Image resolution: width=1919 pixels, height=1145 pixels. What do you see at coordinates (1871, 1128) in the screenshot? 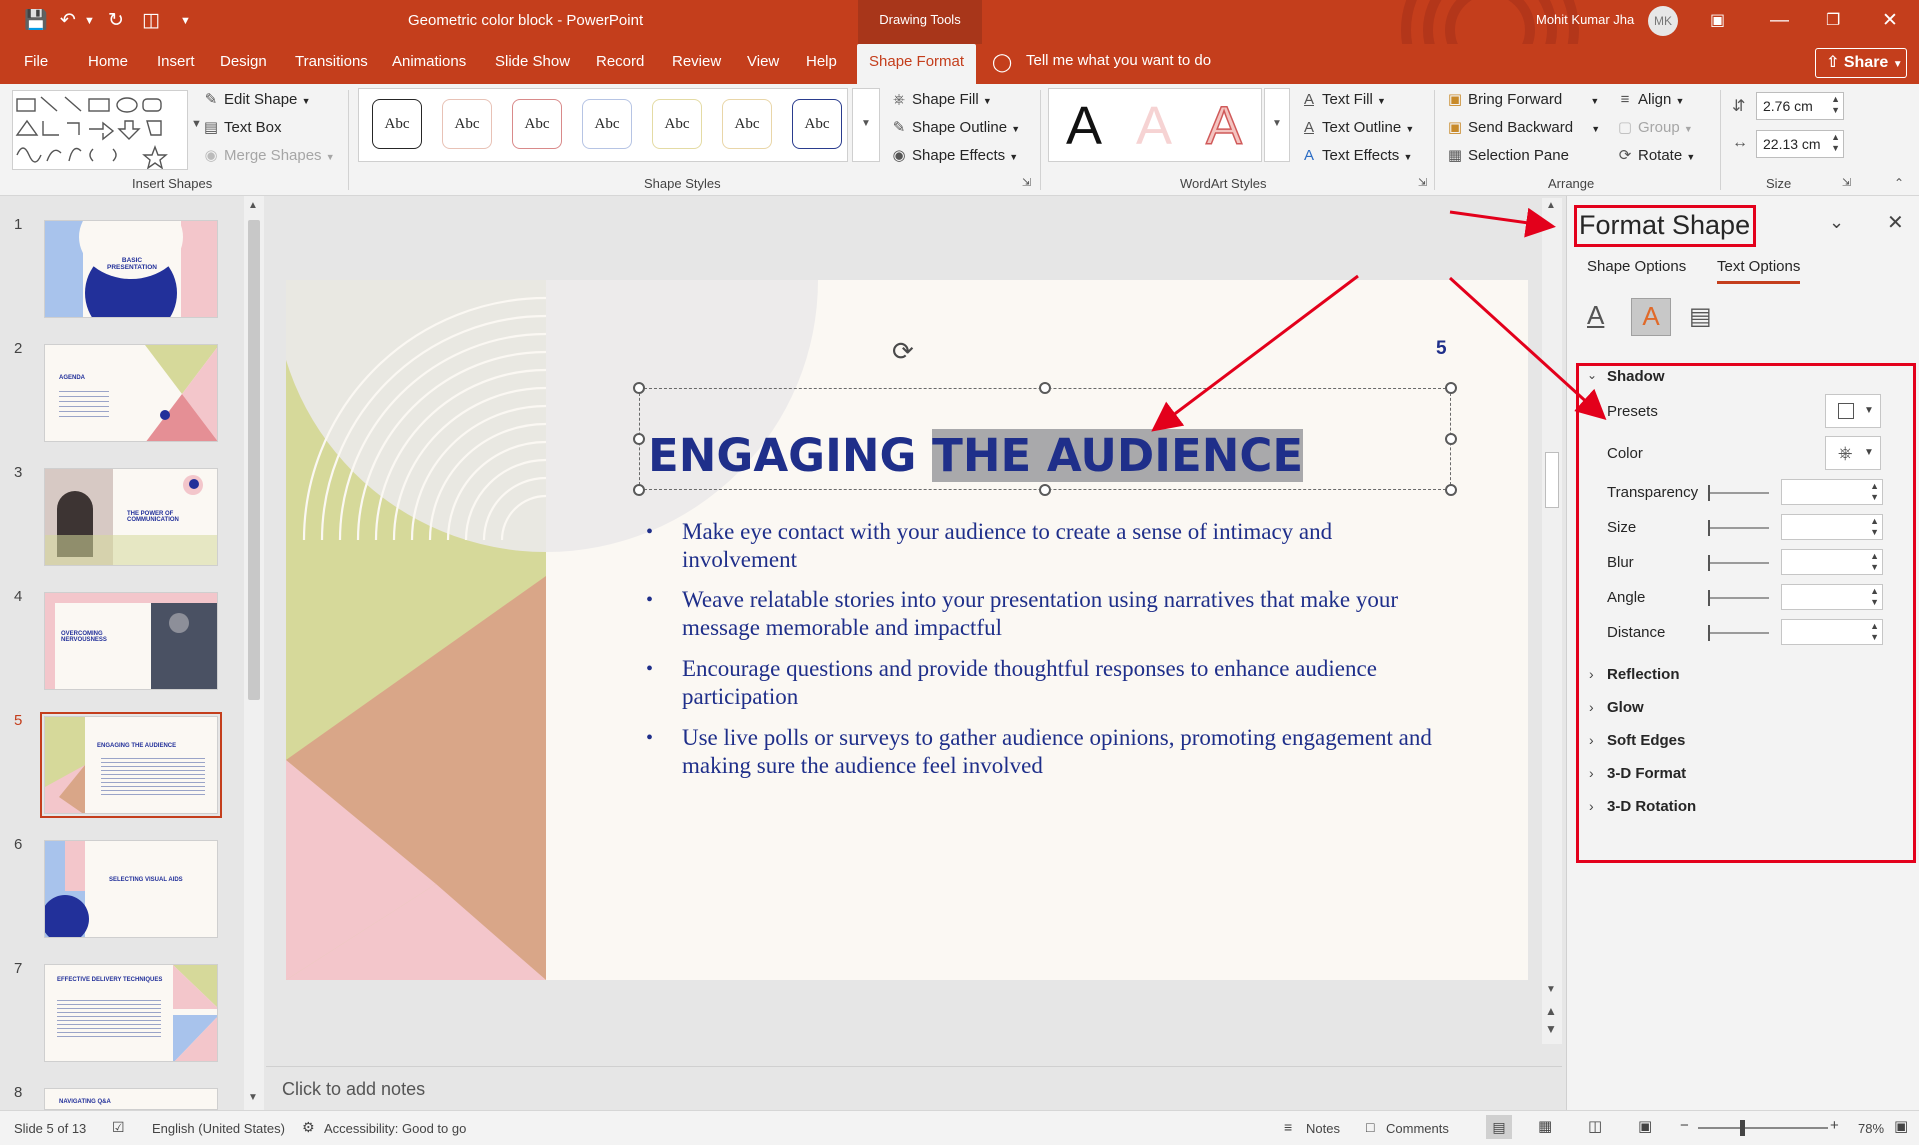
I see `zoom-level: 78%` at bounding box center [1871, 1128].